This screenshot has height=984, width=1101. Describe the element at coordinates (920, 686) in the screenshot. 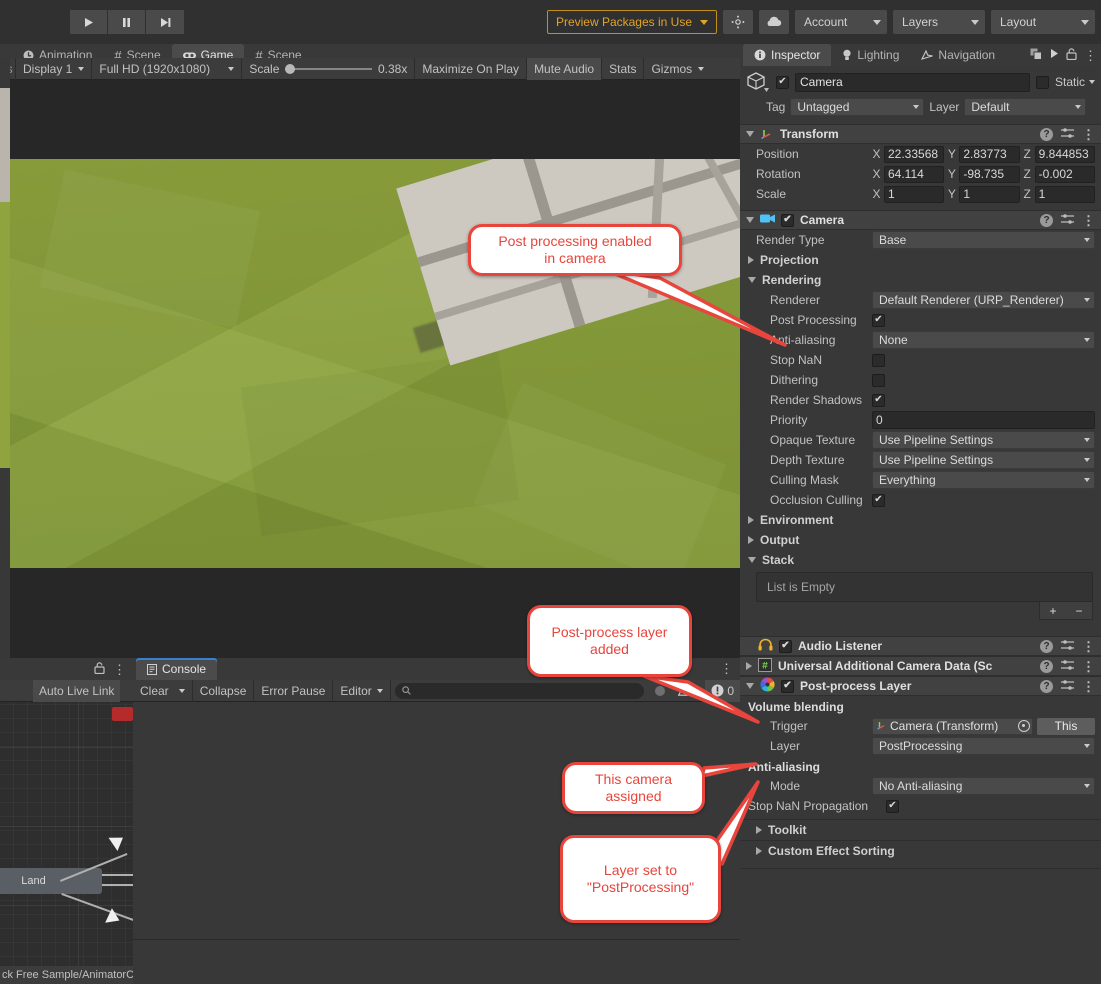

I see `post-process-layer-header: Post-process Layer ? ⋮` at that location.